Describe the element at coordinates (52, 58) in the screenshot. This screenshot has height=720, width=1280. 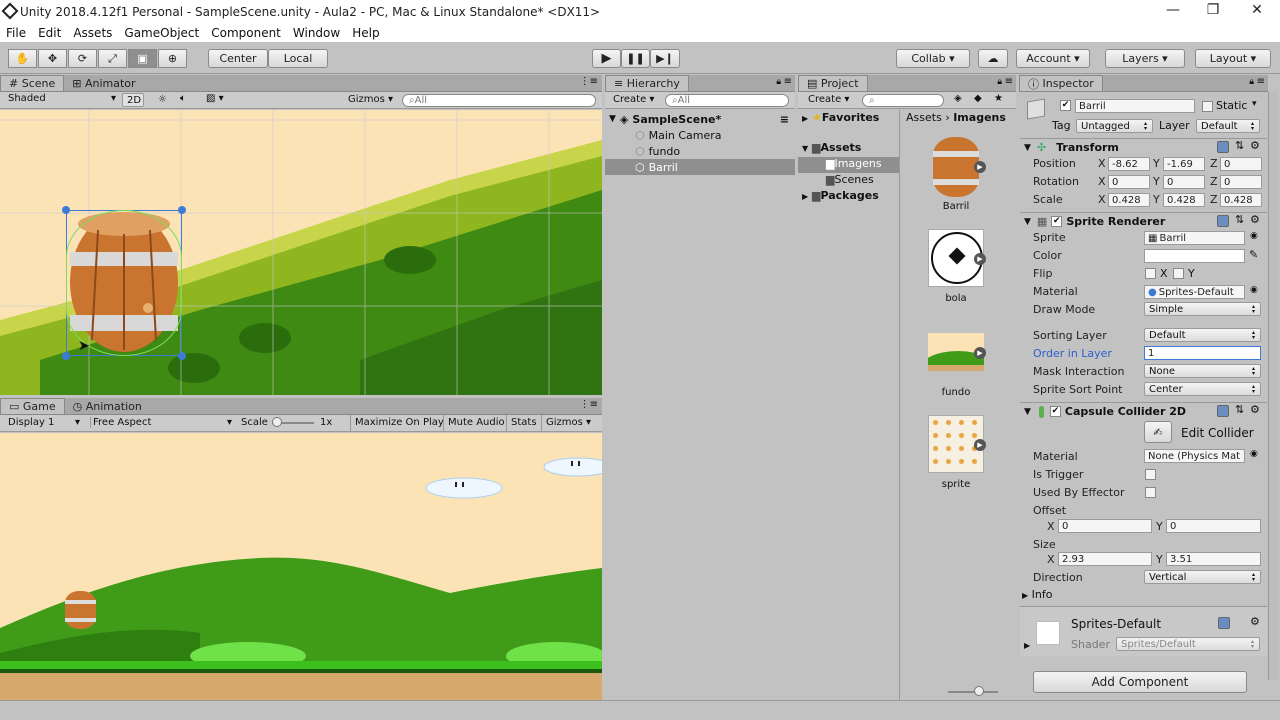
I see `move-tool-icon: ✥` at that location.